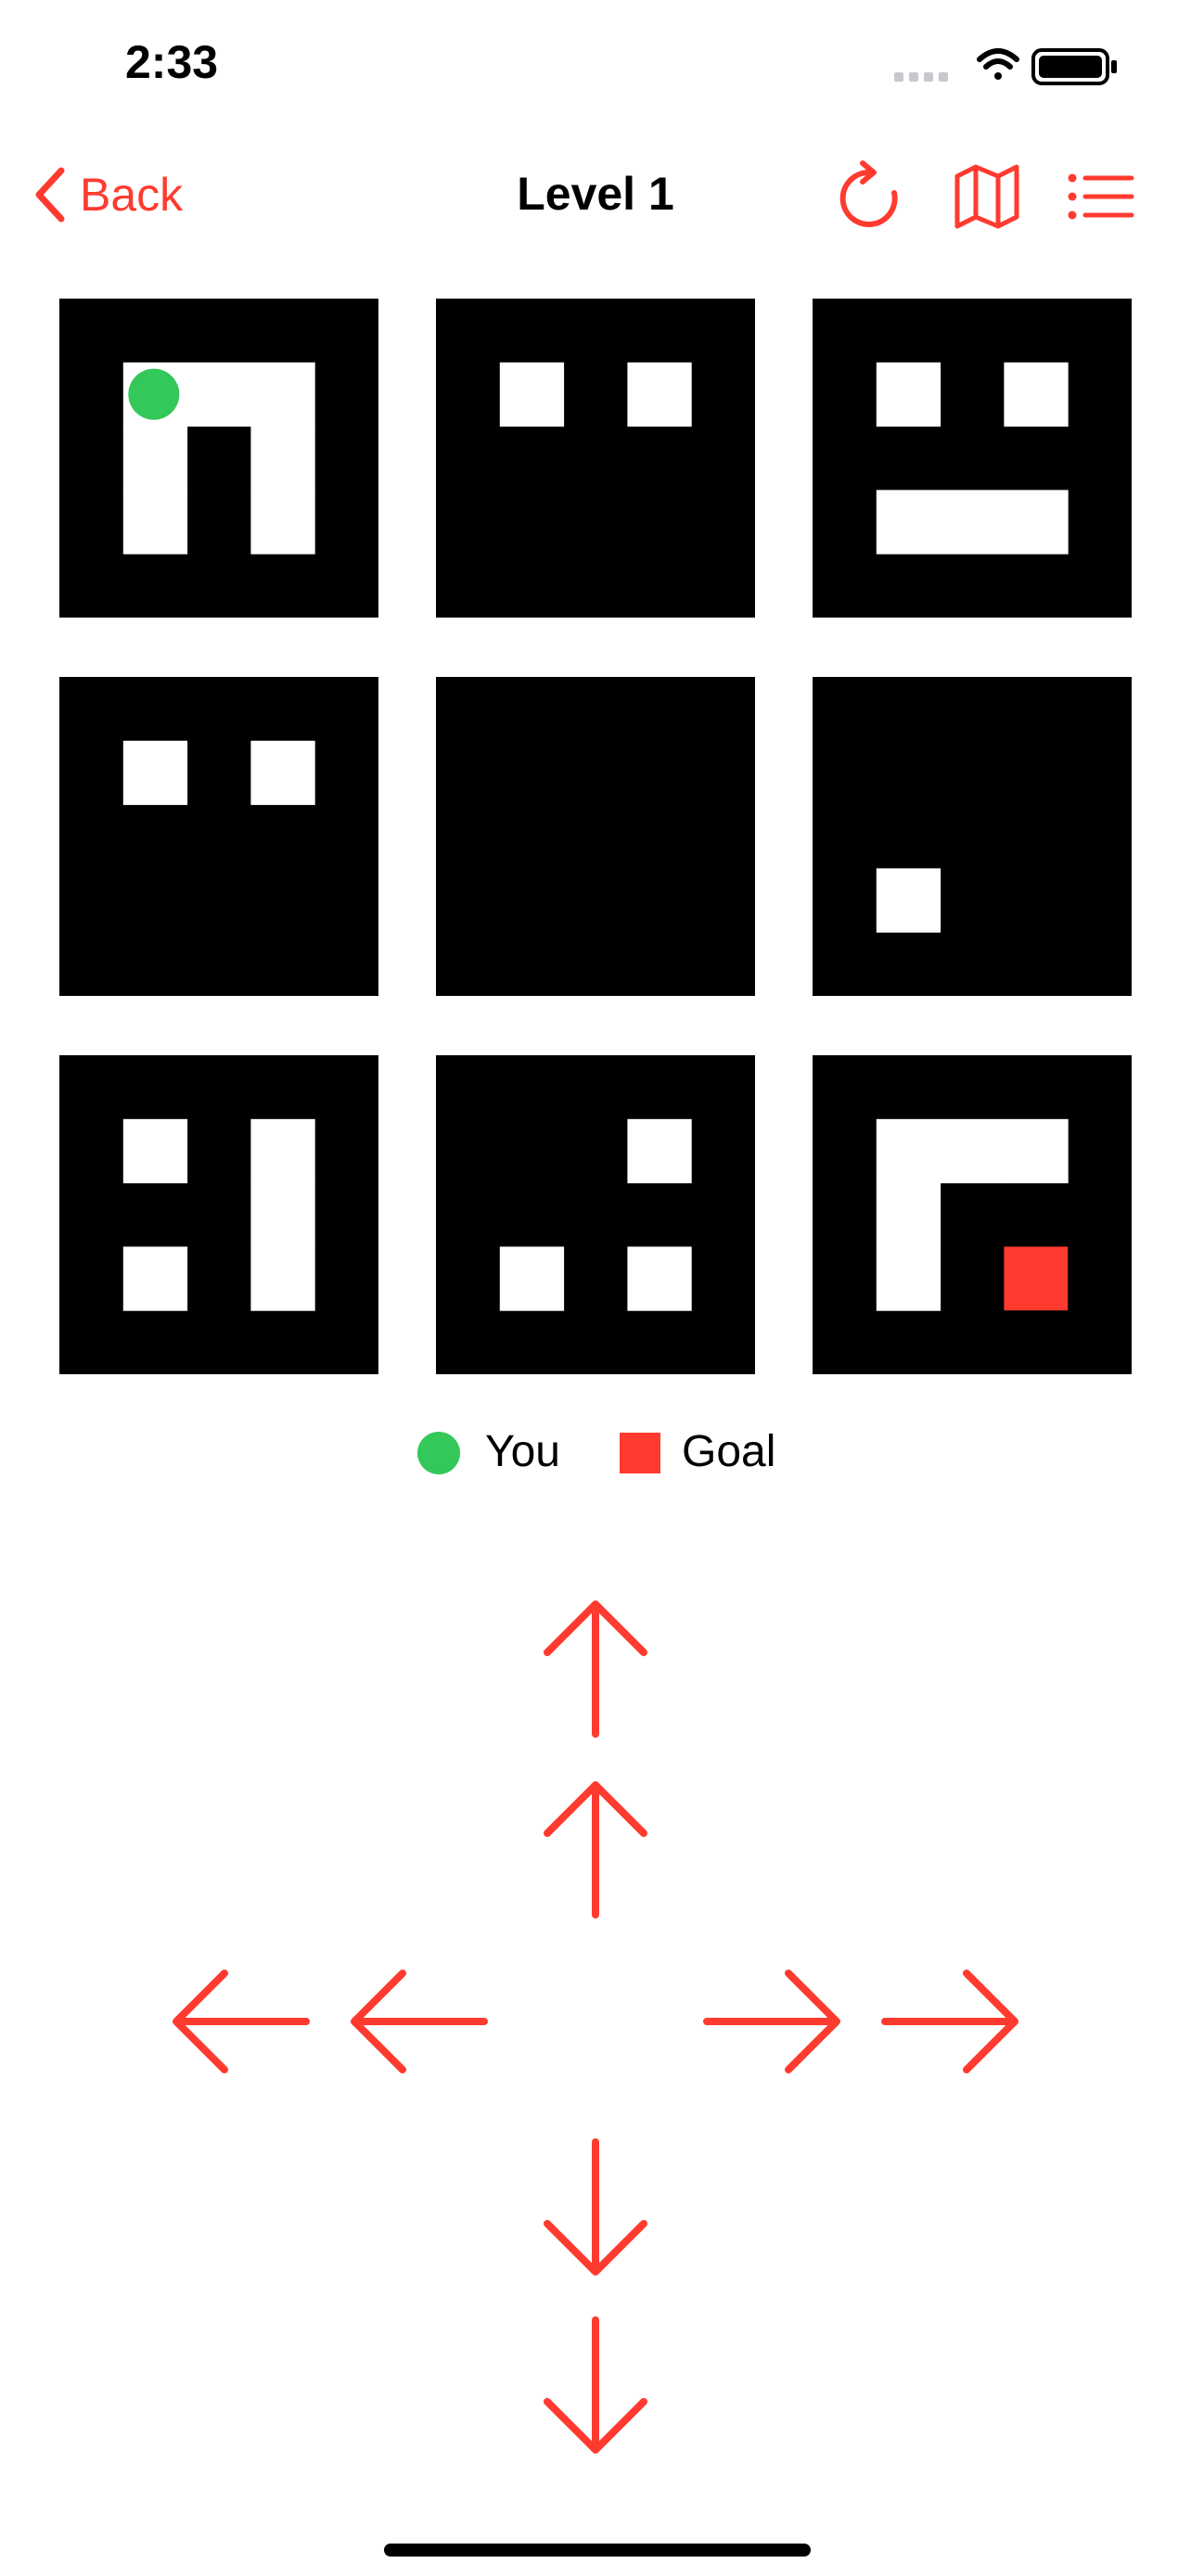  I want to click on move-up-button, so click(595, 1850).